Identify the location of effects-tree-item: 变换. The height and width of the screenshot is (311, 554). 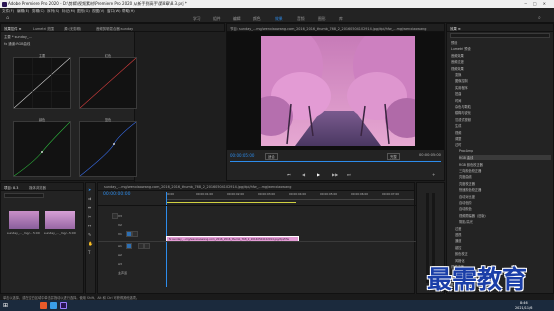
(458, 74).